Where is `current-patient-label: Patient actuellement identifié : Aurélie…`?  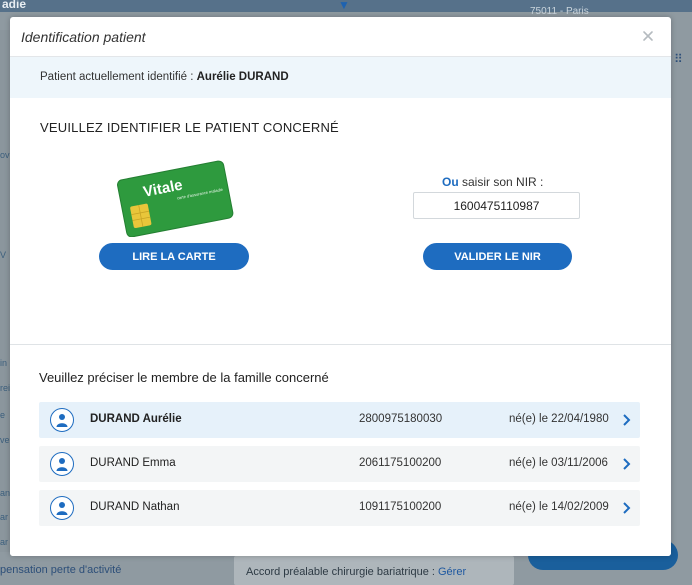 current-patient-label: Patient actuellement identifié : Aurélie… is located at coordinates (164, 77).